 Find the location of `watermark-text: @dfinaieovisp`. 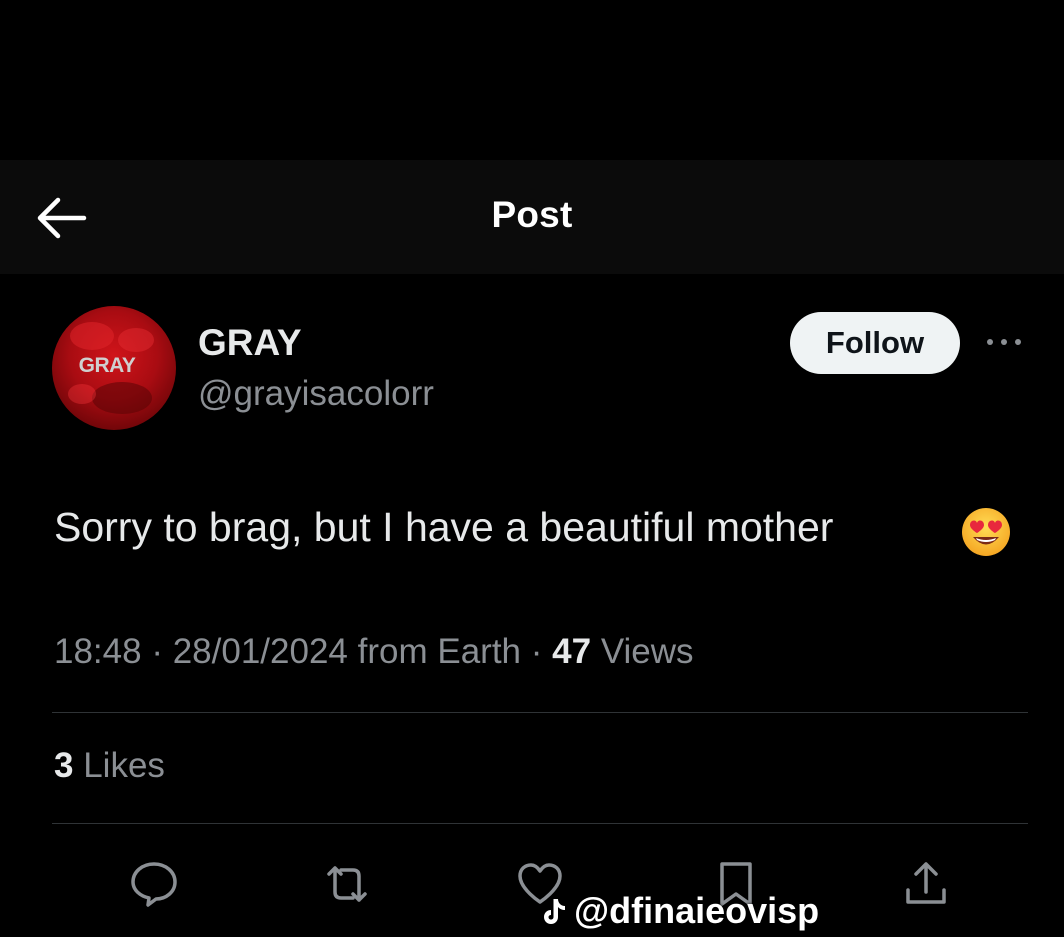

watermark-text: @dfinaieovisp is located at coordinates (697, 910).